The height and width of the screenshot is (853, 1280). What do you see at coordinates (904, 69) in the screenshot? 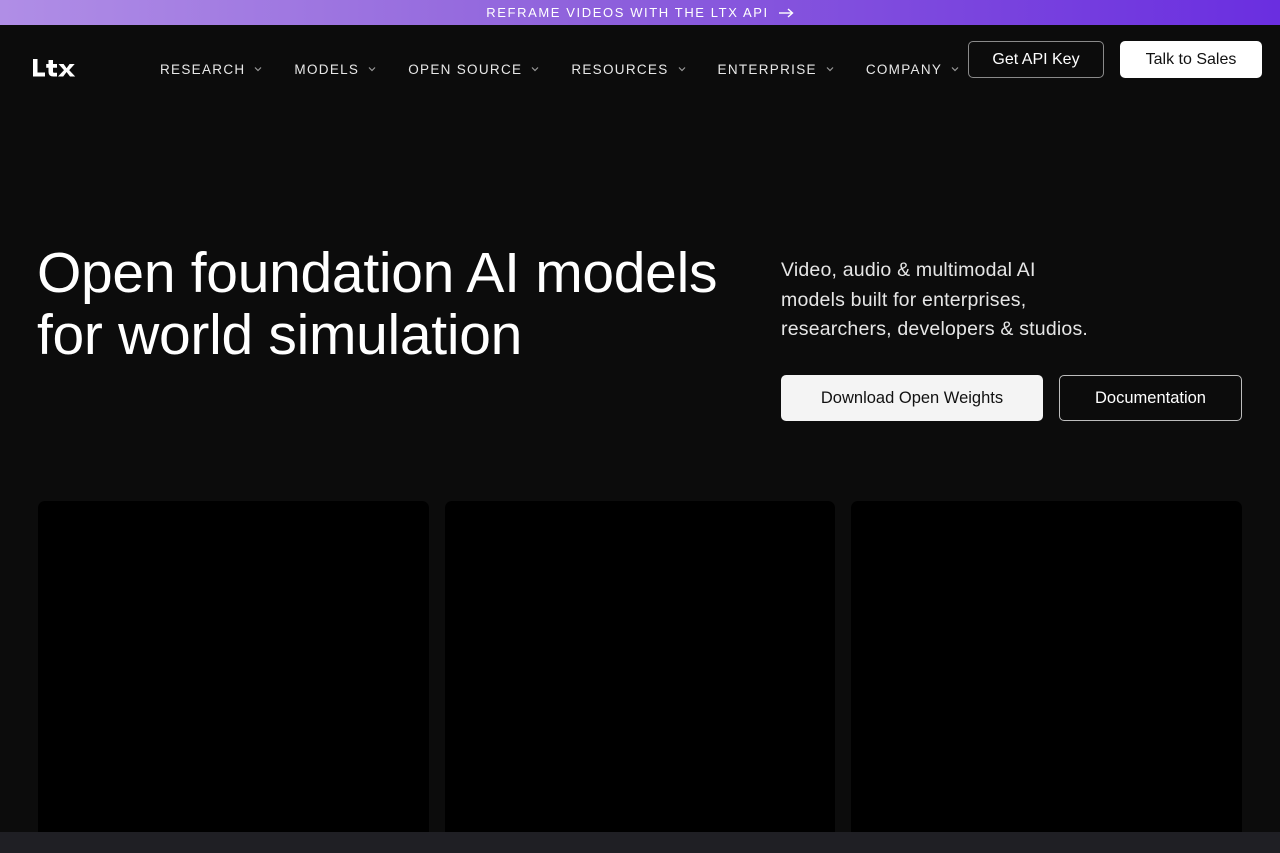
I see `nav-label: COMPANY` at bounding box center [904, 69].